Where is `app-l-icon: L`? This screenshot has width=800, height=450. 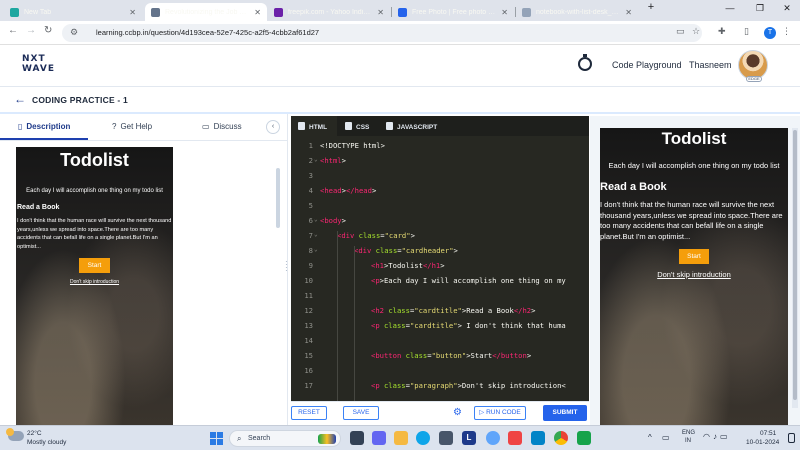
app-l-icon: L is located at coordinates (469, 438).